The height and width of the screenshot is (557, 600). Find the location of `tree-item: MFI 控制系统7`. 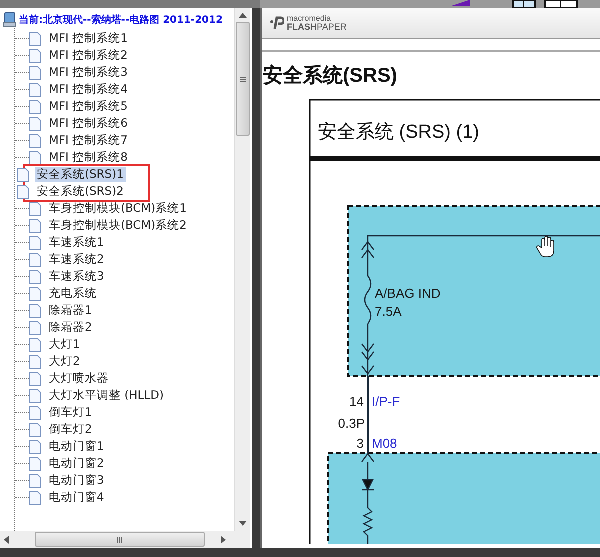

tree-item: MFI 控制系统7 is located at coordinates (88, 140).